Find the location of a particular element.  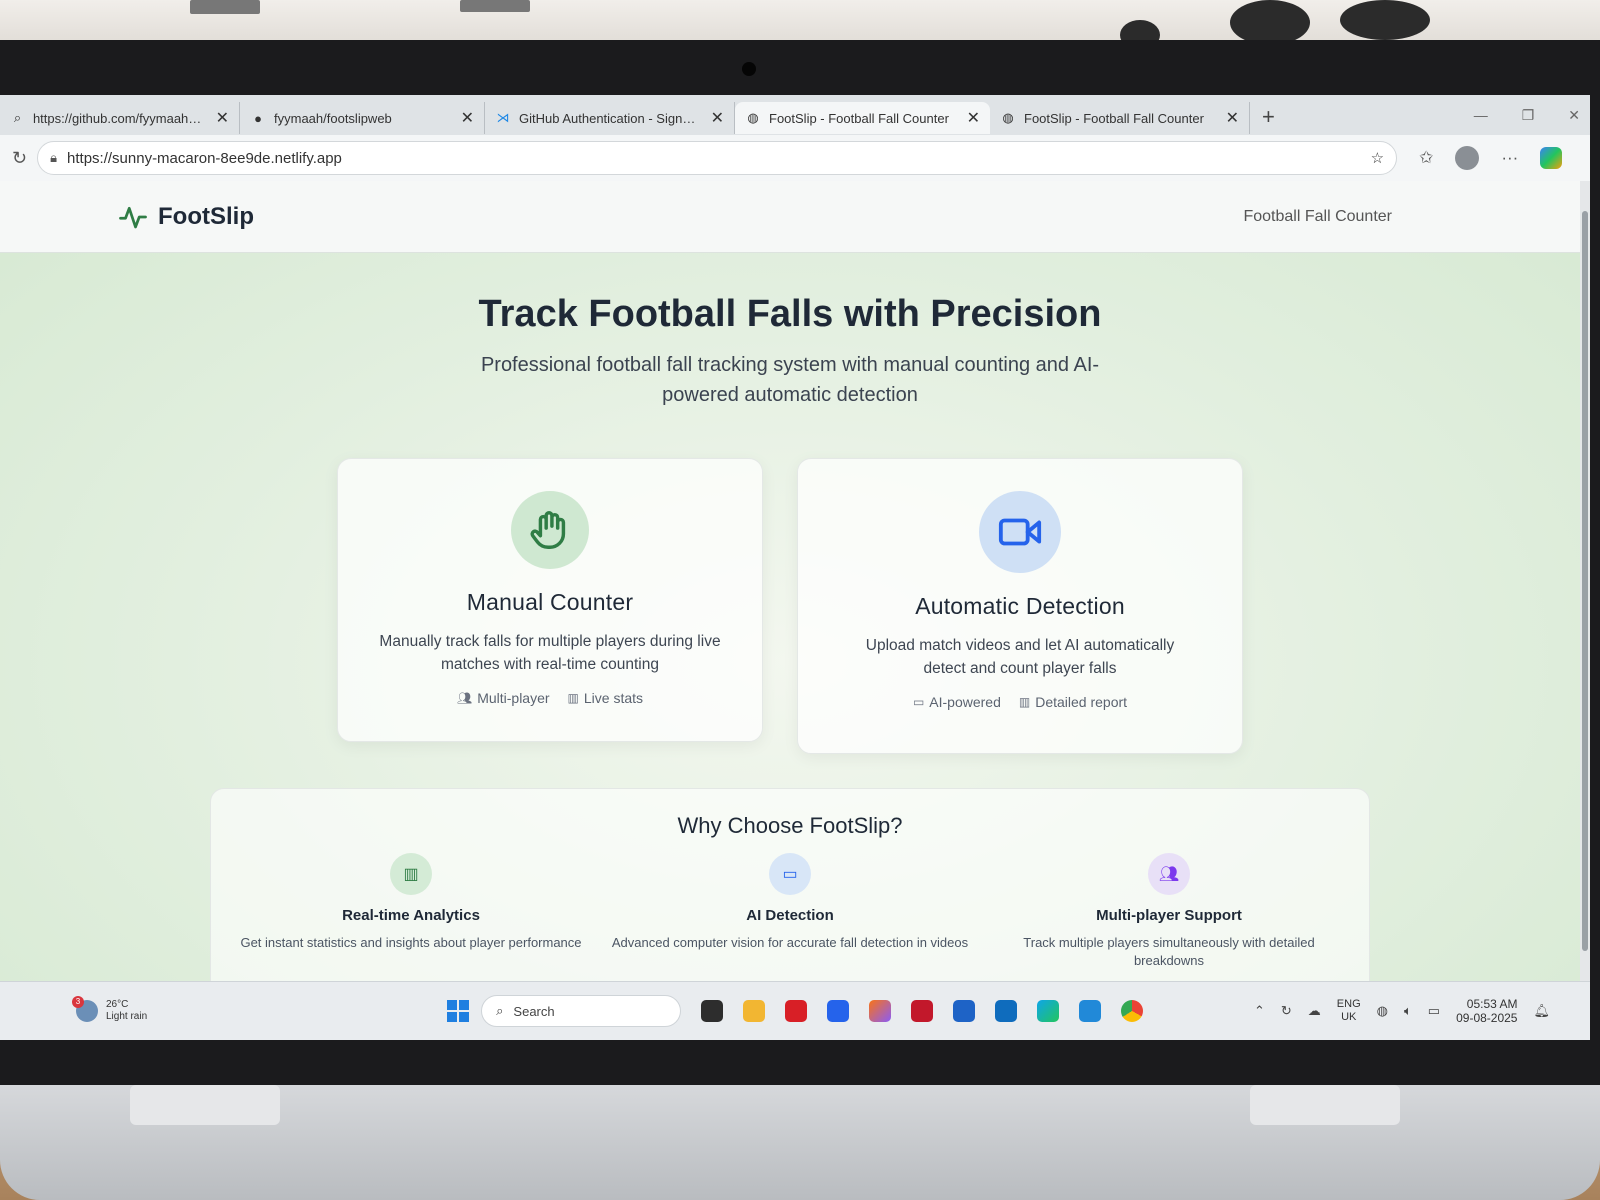

taskbar-apps is located at coordinates (922, 1011).